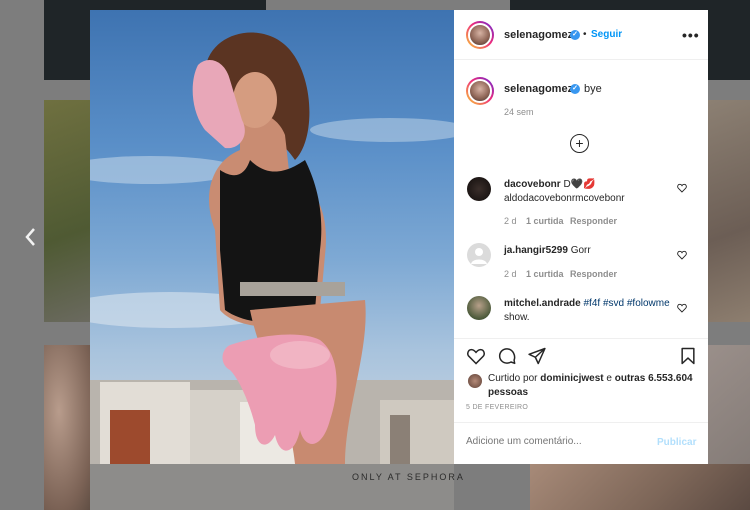 The height and width of the screenshot is (510, 750). I want to click on liked-by-user: dominicjwest, so click(571, 378).